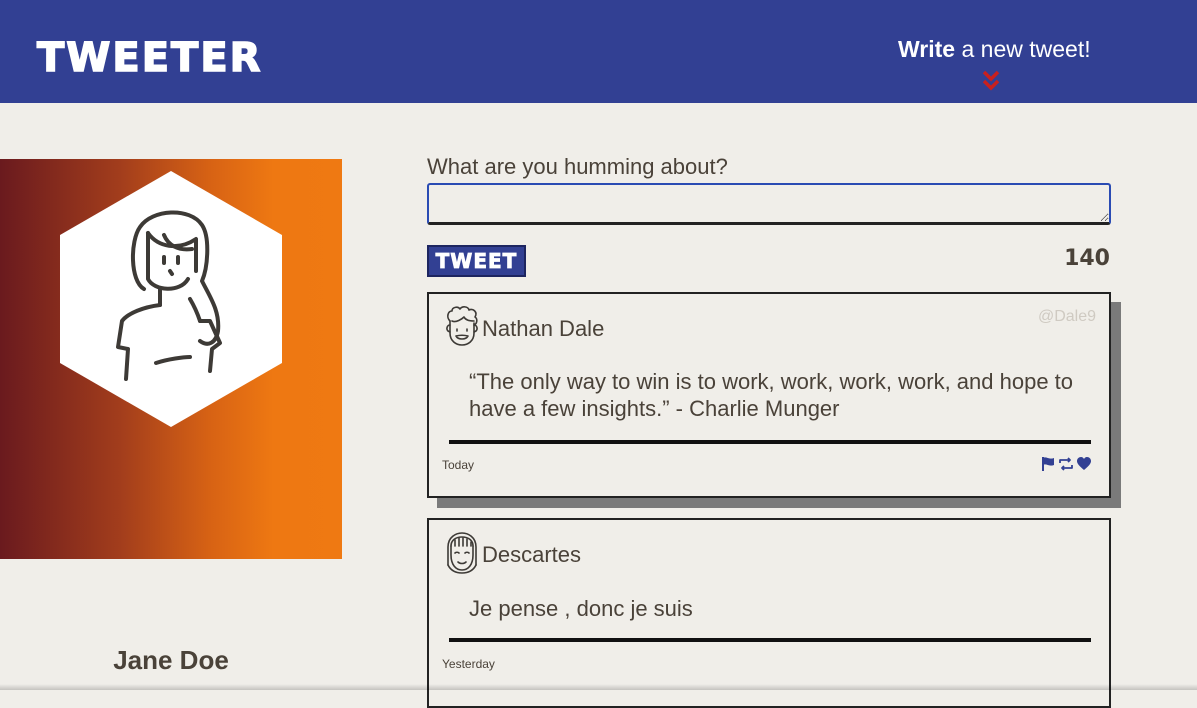  What do you see at coordinates (171, 660) in the screenshot?
I see `profile-name: Jane Doe` at bounding box center [171, 660].